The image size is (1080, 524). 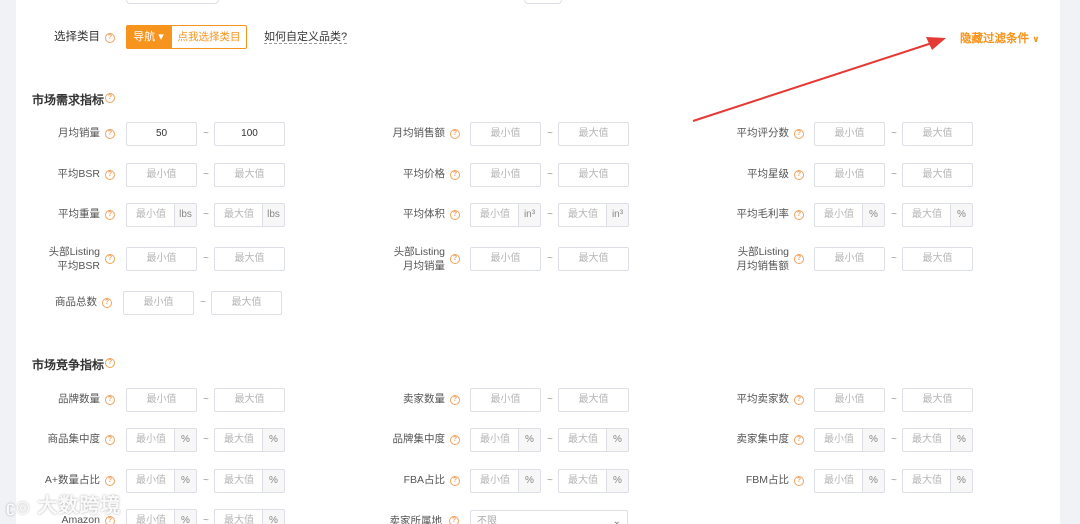 I want to click on seller-count-max-input: 最大值, so click(x=593, y=400).